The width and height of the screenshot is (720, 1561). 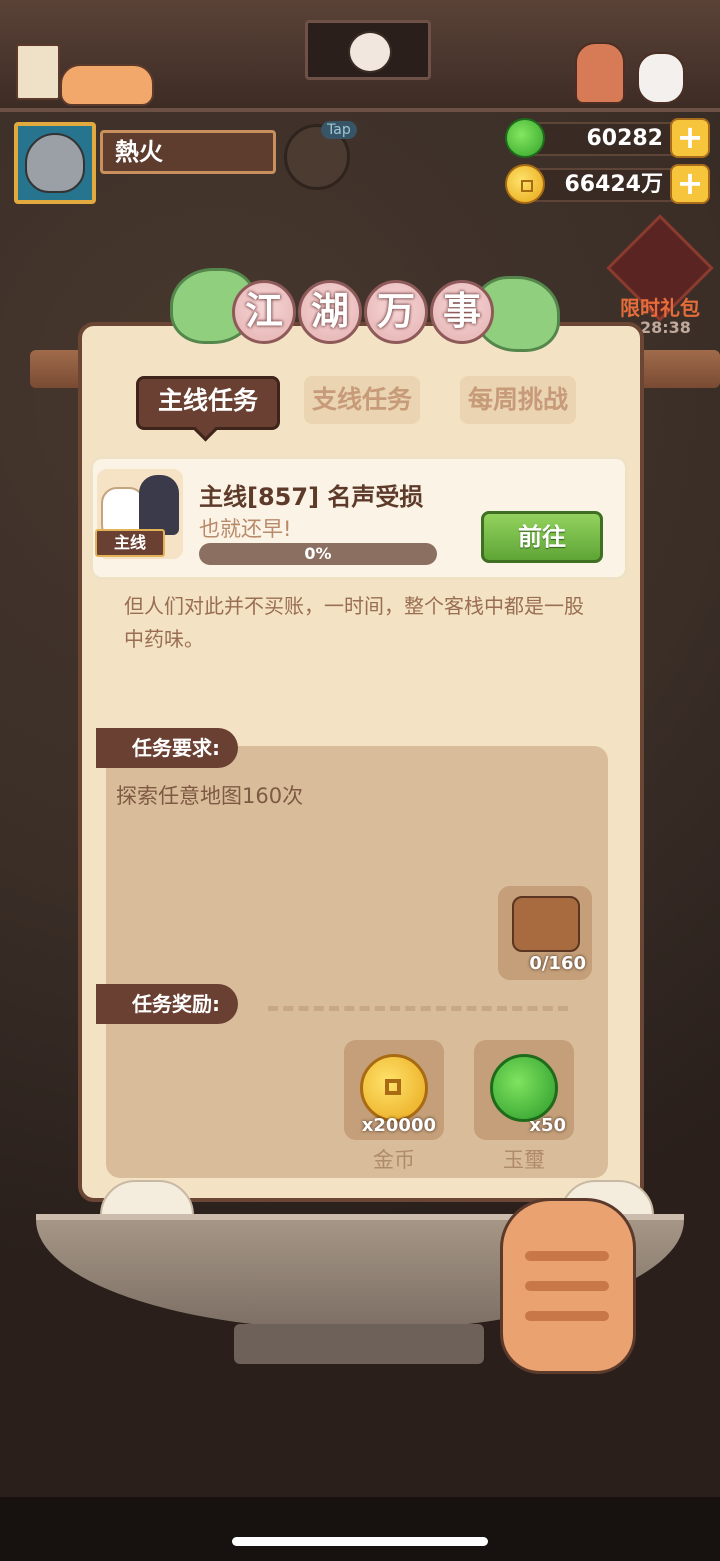 I want to click on tap-label: Tap, so click(x=339, y=130).